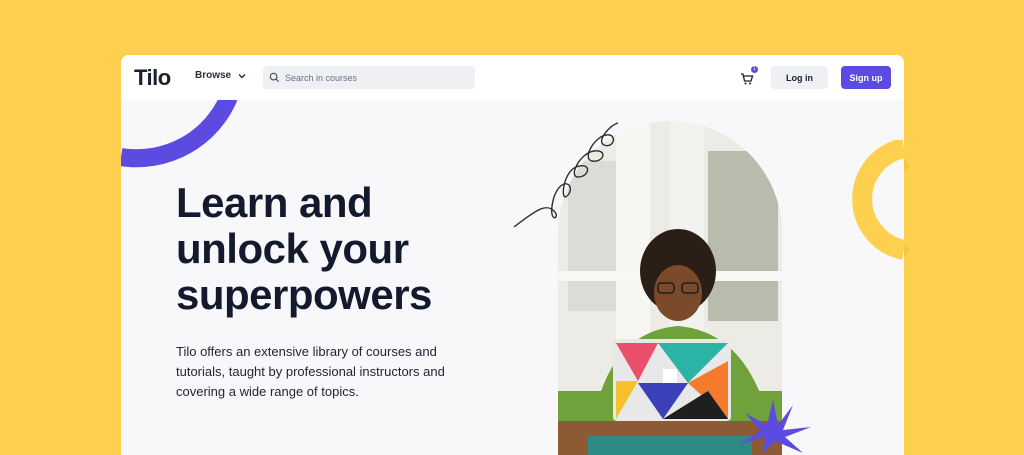  I want to click on hero-title-line-2: unlock your, so click(292, 248).